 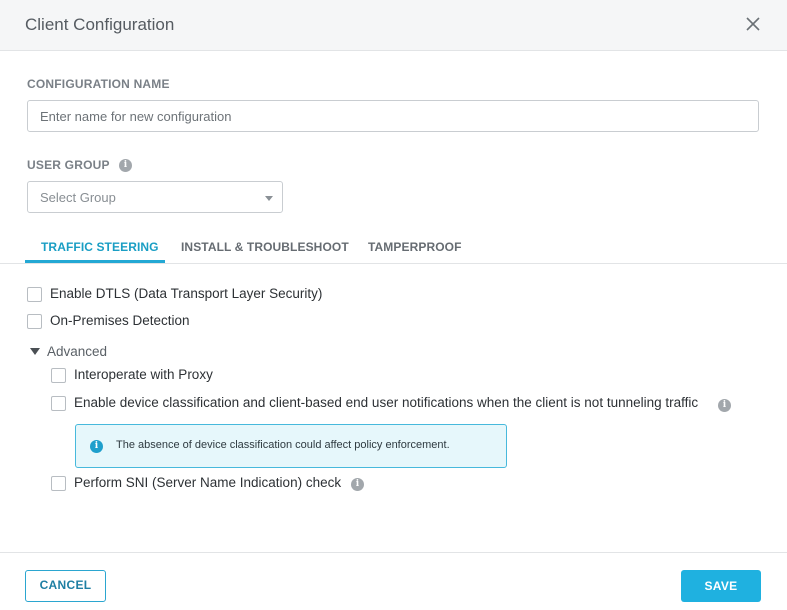 What do you see at coordinates (393, 116) in the screenshot?
I see `configuration-name-input` at bounding box center [393, 116].